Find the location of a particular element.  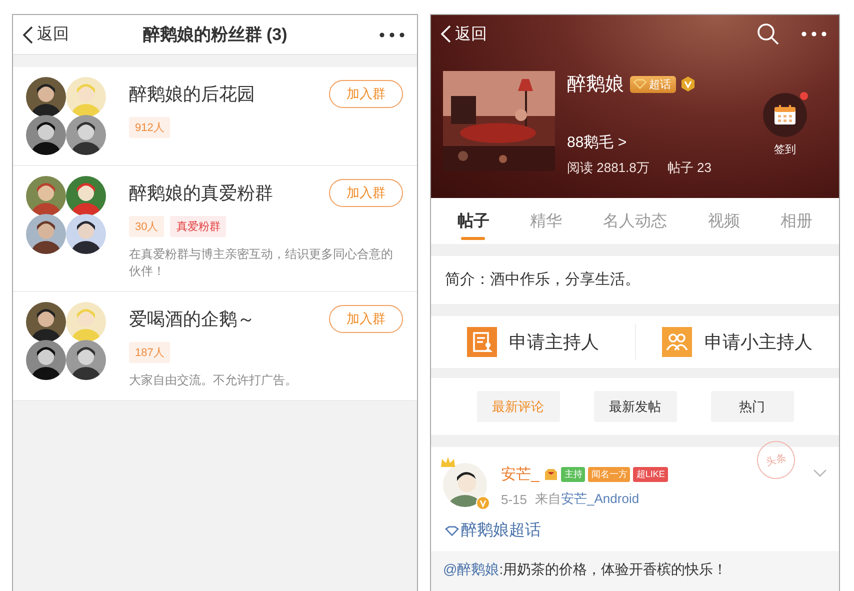

post-date: 5-15 is located at coordinates (514, 499).